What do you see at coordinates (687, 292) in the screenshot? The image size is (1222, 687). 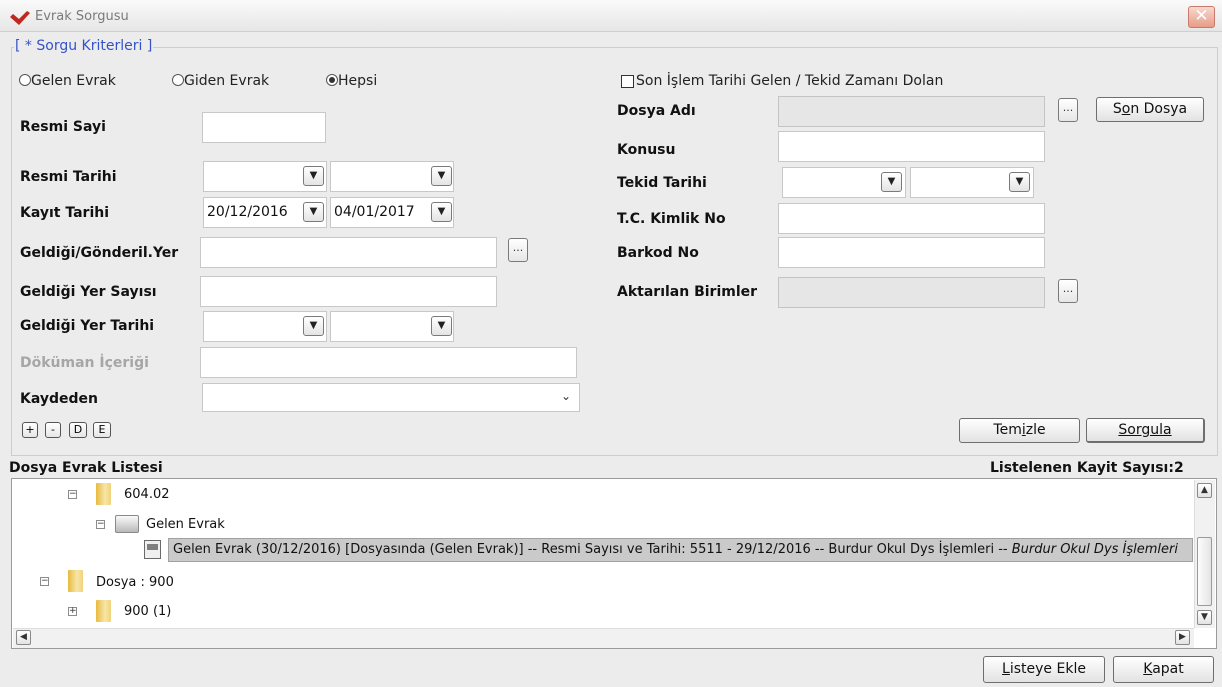 I see `aktarilan-birimler-label: Aktarılan Birimler` at bounding box center [687, 292].